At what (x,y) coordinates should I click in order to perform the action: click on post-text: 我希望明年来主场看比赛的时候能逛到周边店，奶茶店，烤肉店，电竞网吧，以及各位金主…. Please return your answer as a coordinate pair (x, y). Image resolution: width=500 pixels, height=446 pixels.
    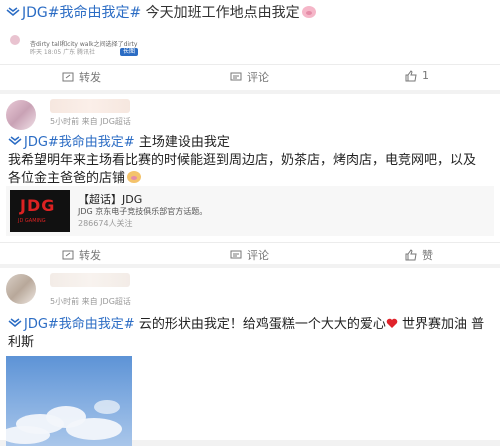
    Looking at the image, I should click on (242, 169).